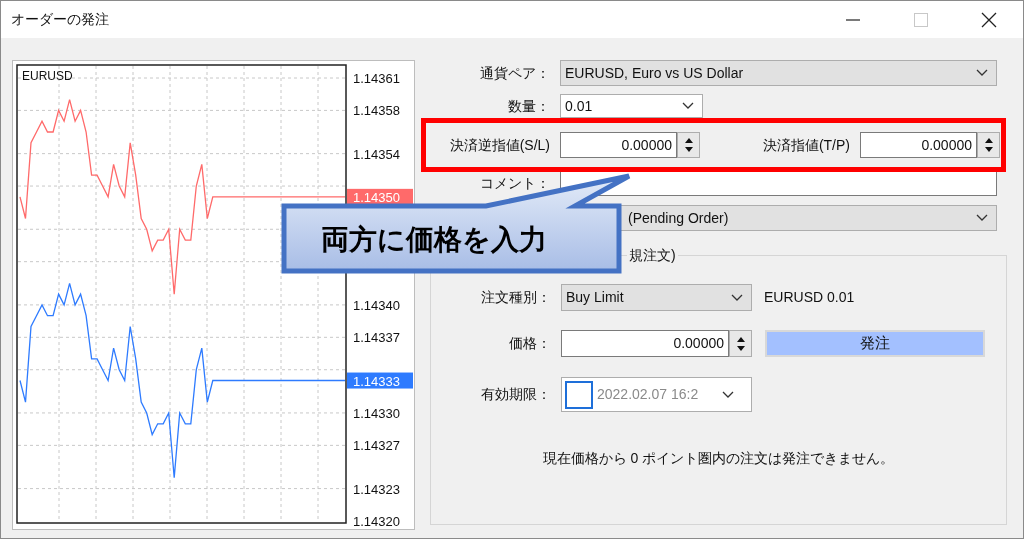  What do you see at coordinates (652, 255) in the screenshot?
I see `group-title: 規注文)` at bounding box center [652, 255].